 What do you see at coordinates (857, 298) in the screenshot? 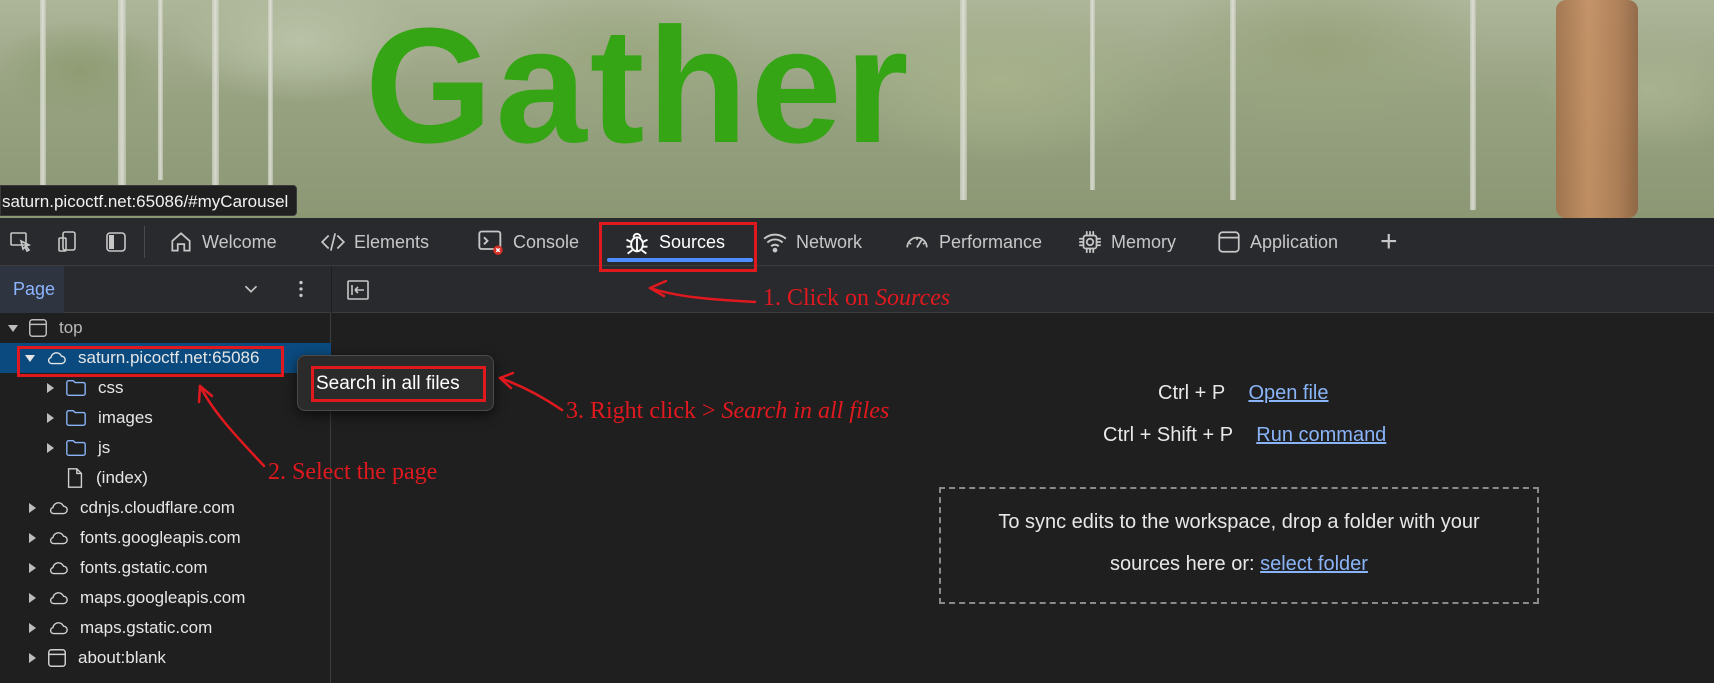
I see `annotation-step-1: 1. Click on Sources` at bounding box center [857, 298].